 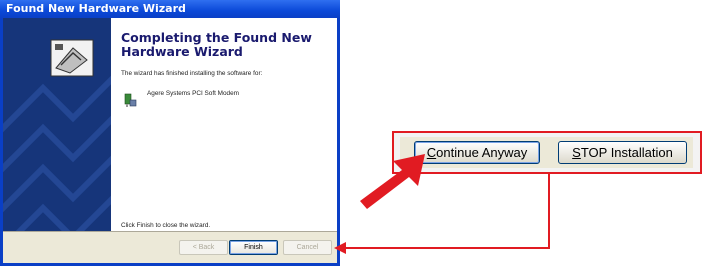 I want to click on connector-line, so click(x=442, y=213).